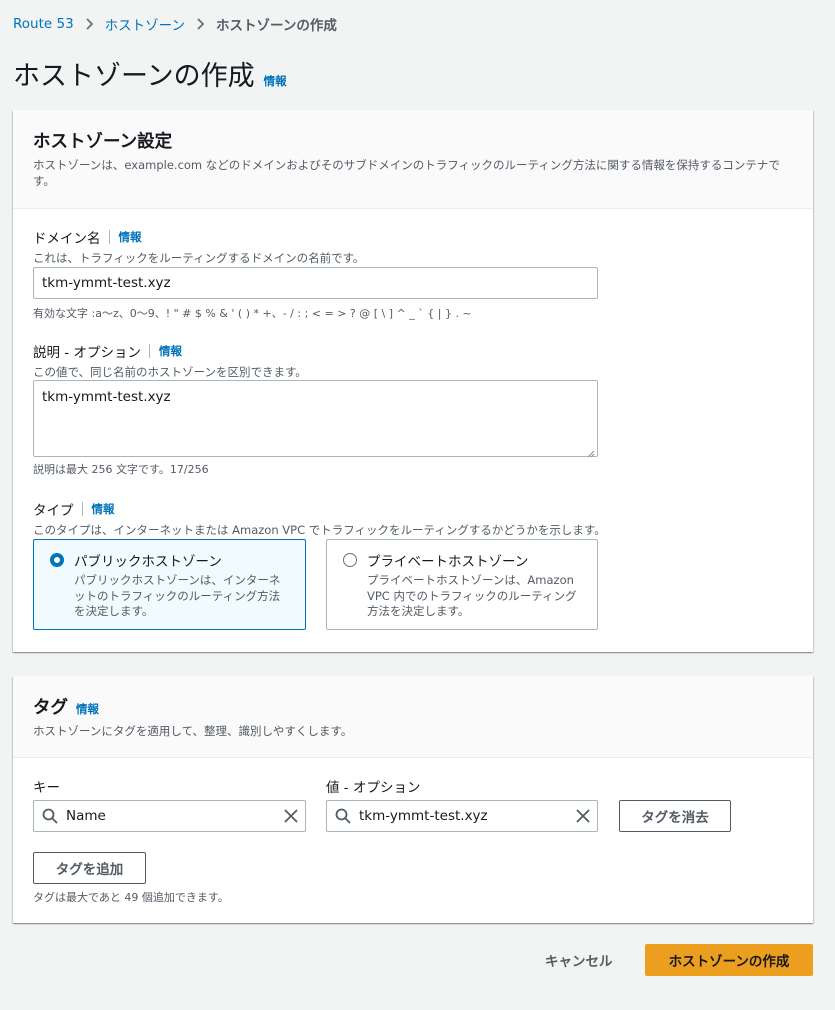 The height and width of the screenshot is (1010, 835). Describe the element at coordinates (675, 816) in the screenshot. I see `remove-tag-button: タグを消去` at that location.